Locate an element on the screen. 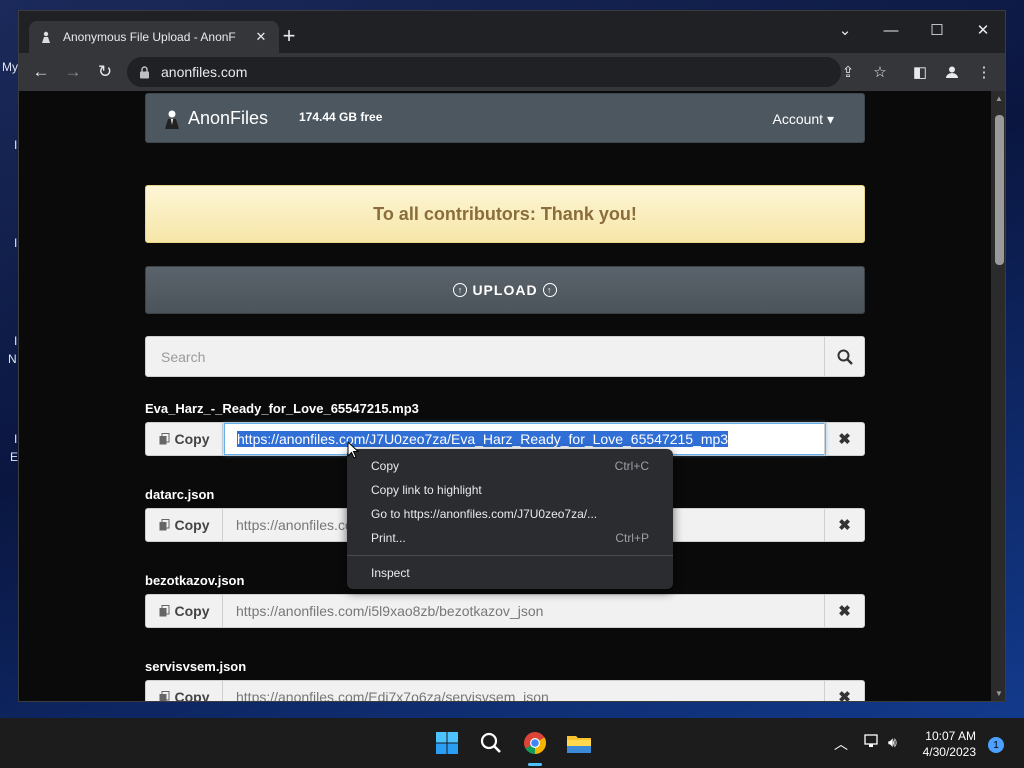 This screenshot has width=1024, height=768. notification-badge: 1 is located at coordinates (996, 745).